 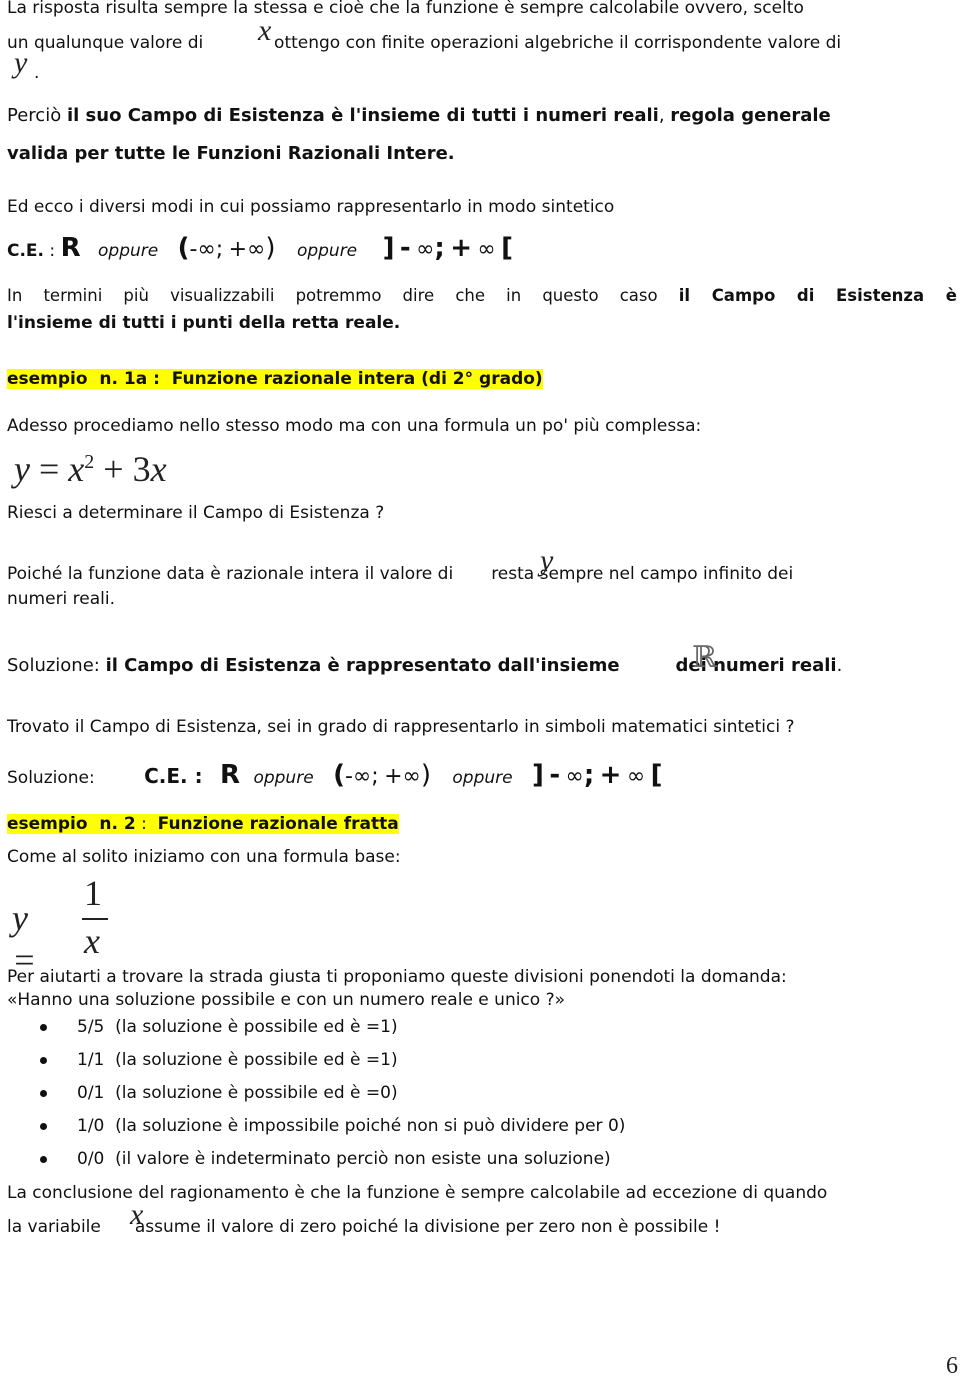 I want to click on text: Perciò, so click(x=37, y=115).